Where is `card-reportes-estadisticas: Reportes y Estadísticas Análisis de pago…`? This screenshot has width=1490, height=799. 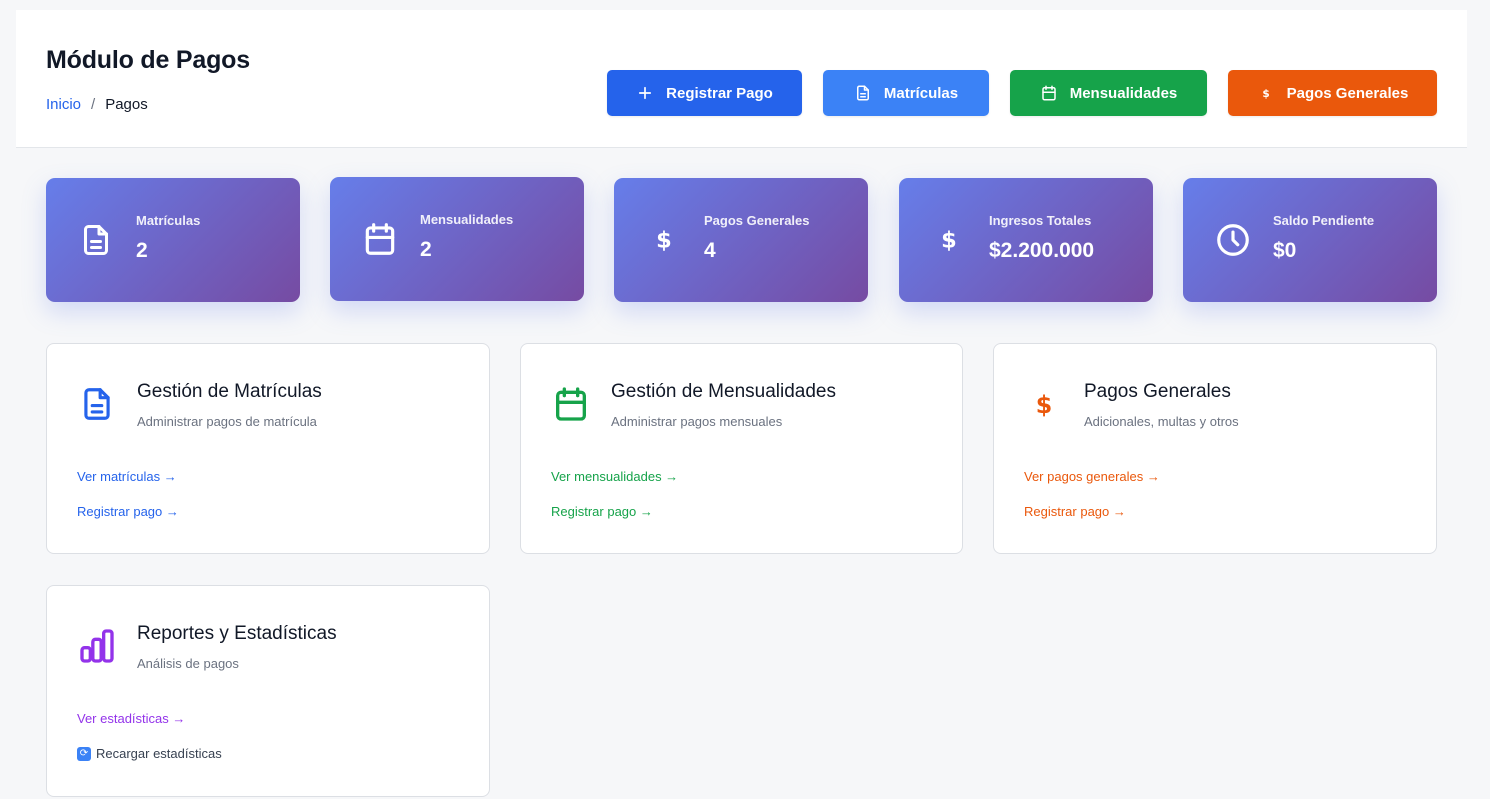 card-reportes-estadisticas: Reportes y Estadísticas Análisis de pago… is located at coordinates (268, 691).